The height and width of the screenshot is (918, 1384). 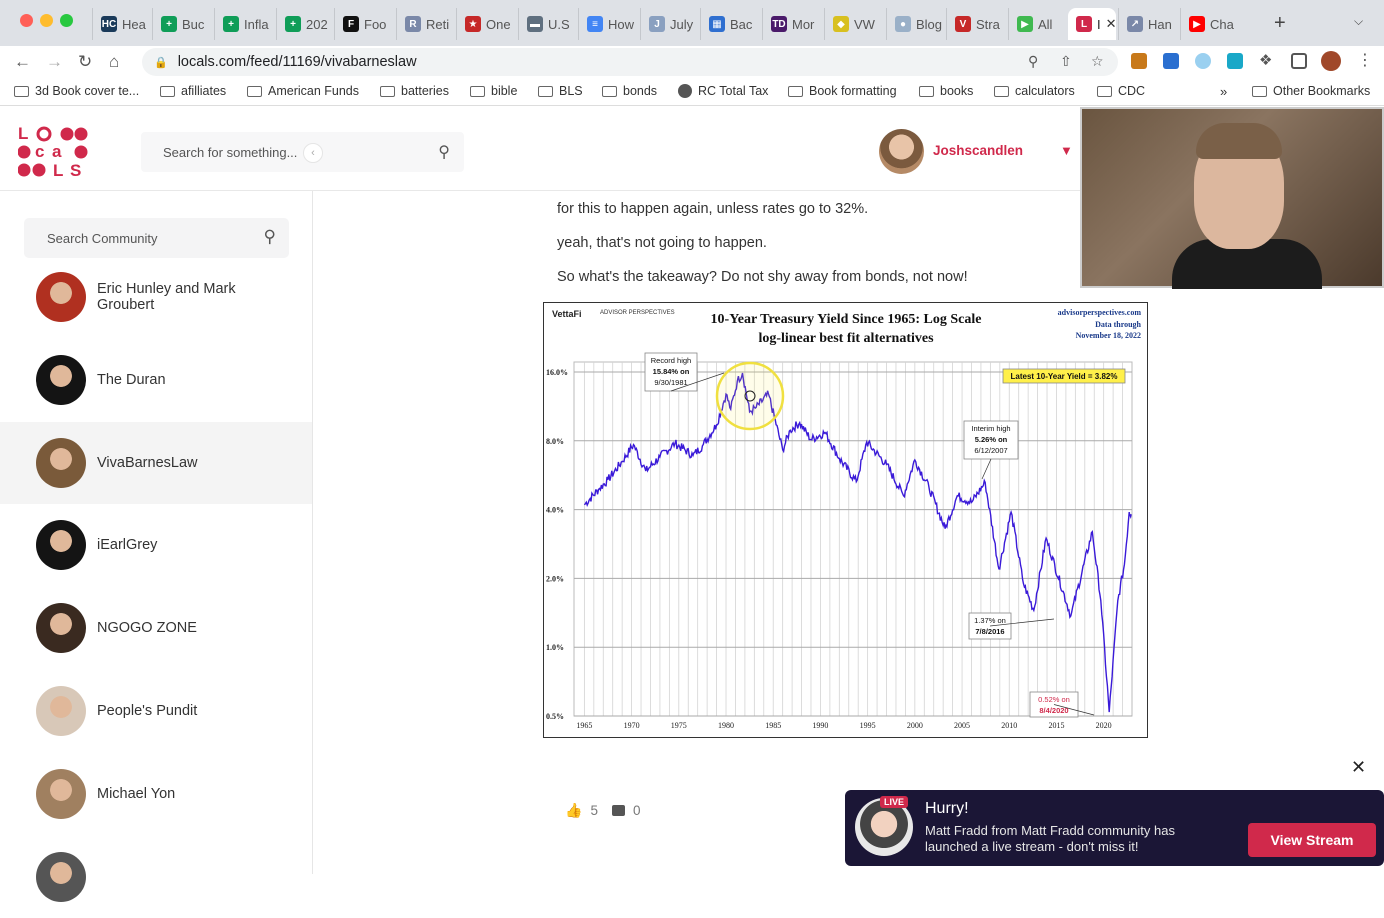 I want to click on home-icon: ⌂, so click(x=114, y=62).